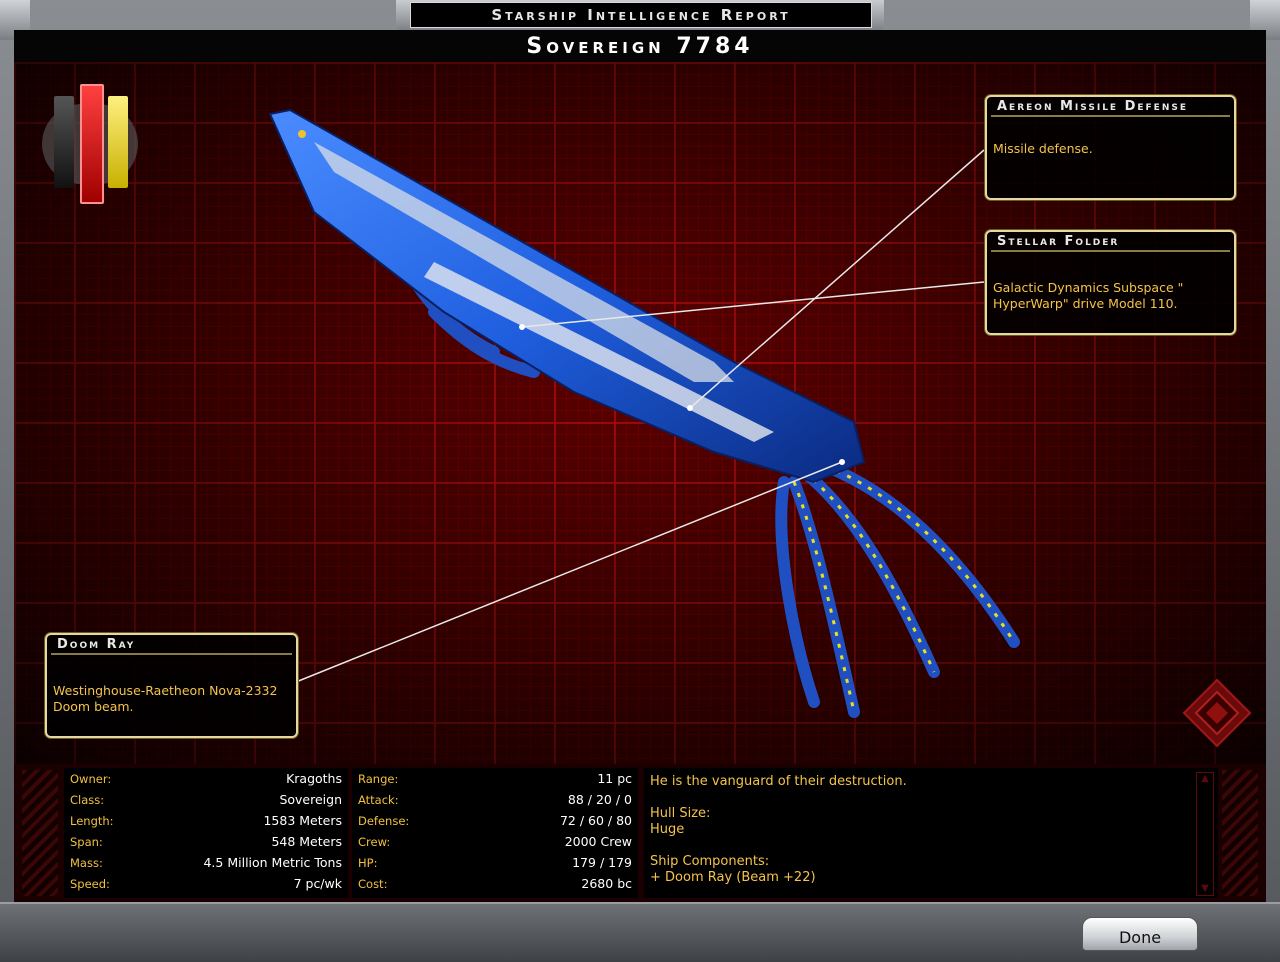 Image resolution: width=1280 pixels, height=962 pixels. I want to click on component-item: + Doom Ray (Beam +22), so click(733, 877).